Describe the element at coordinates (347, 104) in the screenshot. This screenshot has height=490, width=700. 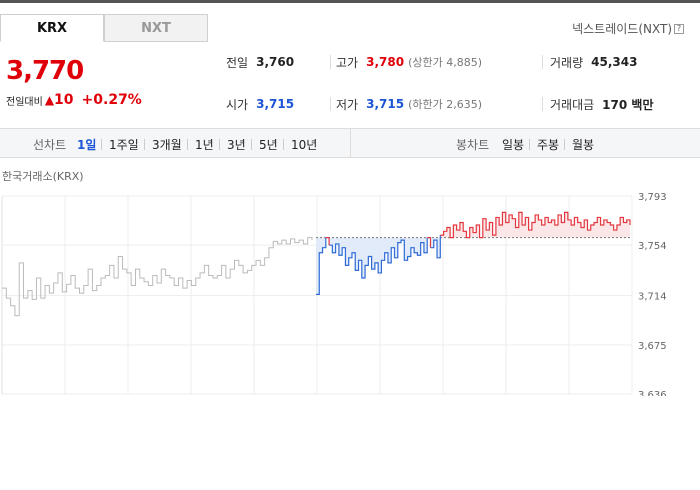
I see `stat-label: 저가` at that location.